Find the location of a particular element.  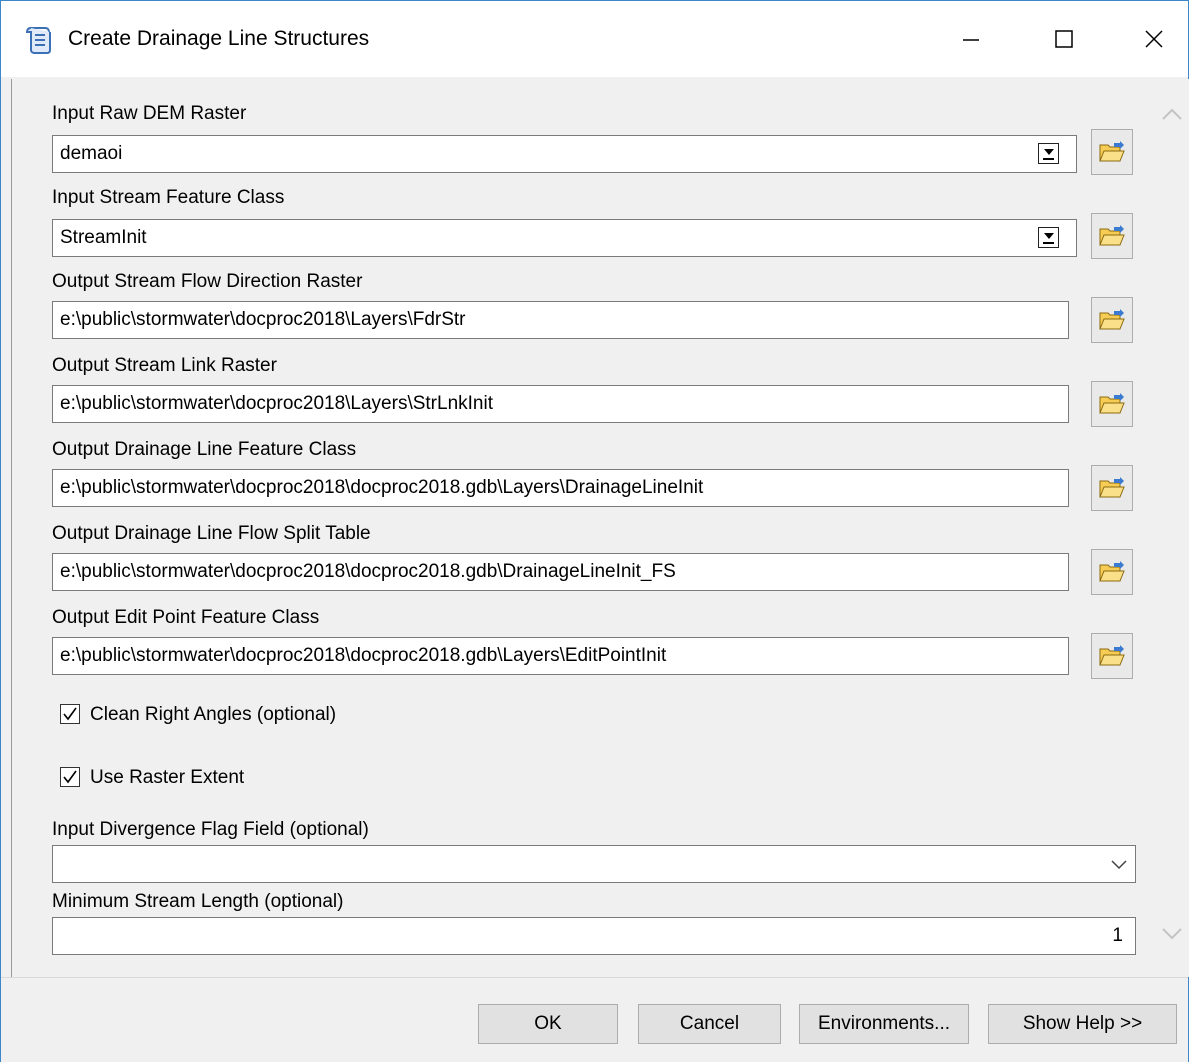

param-label-input-stream: Input Stream Feature Class is located at coordinates (168, 197).